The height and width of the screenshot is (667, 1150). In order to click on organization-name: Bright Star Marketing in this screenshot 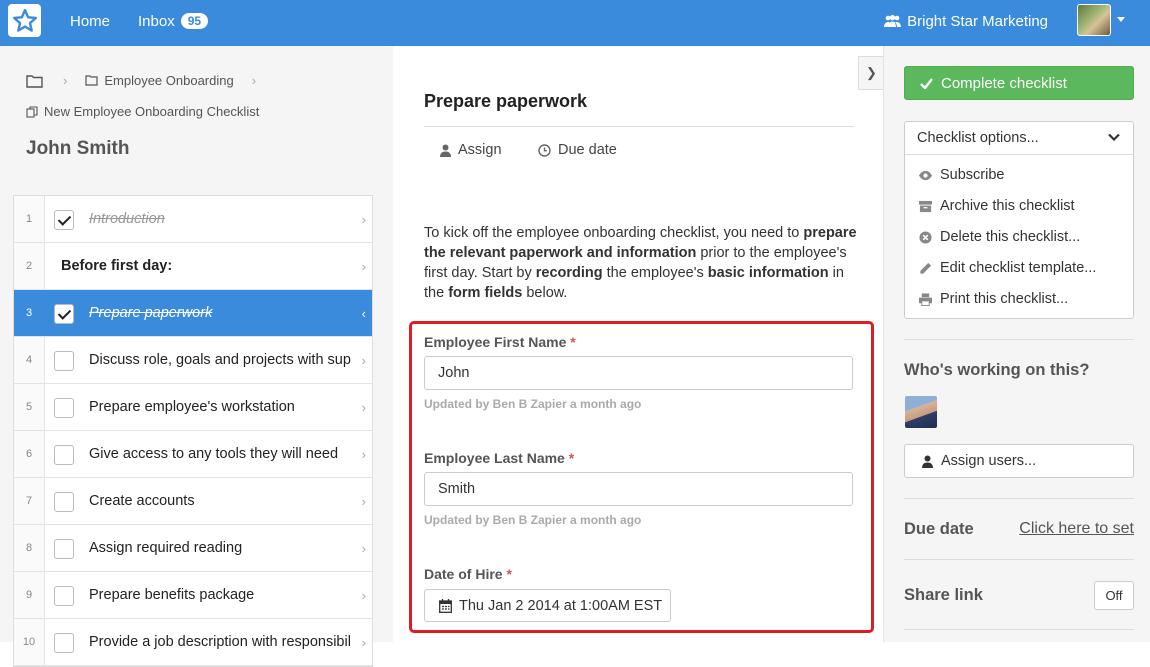, I will do `click(977, 21)`.